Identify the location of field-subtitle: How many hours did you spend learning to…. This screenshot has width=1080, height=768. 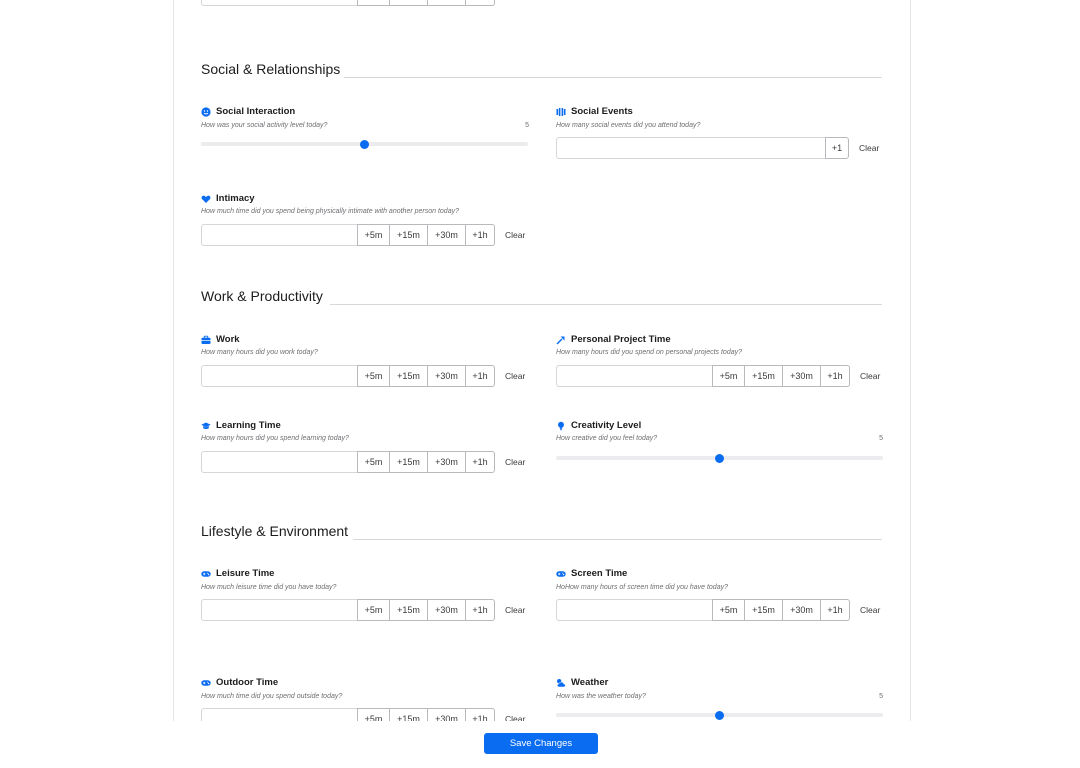
(275, 438).